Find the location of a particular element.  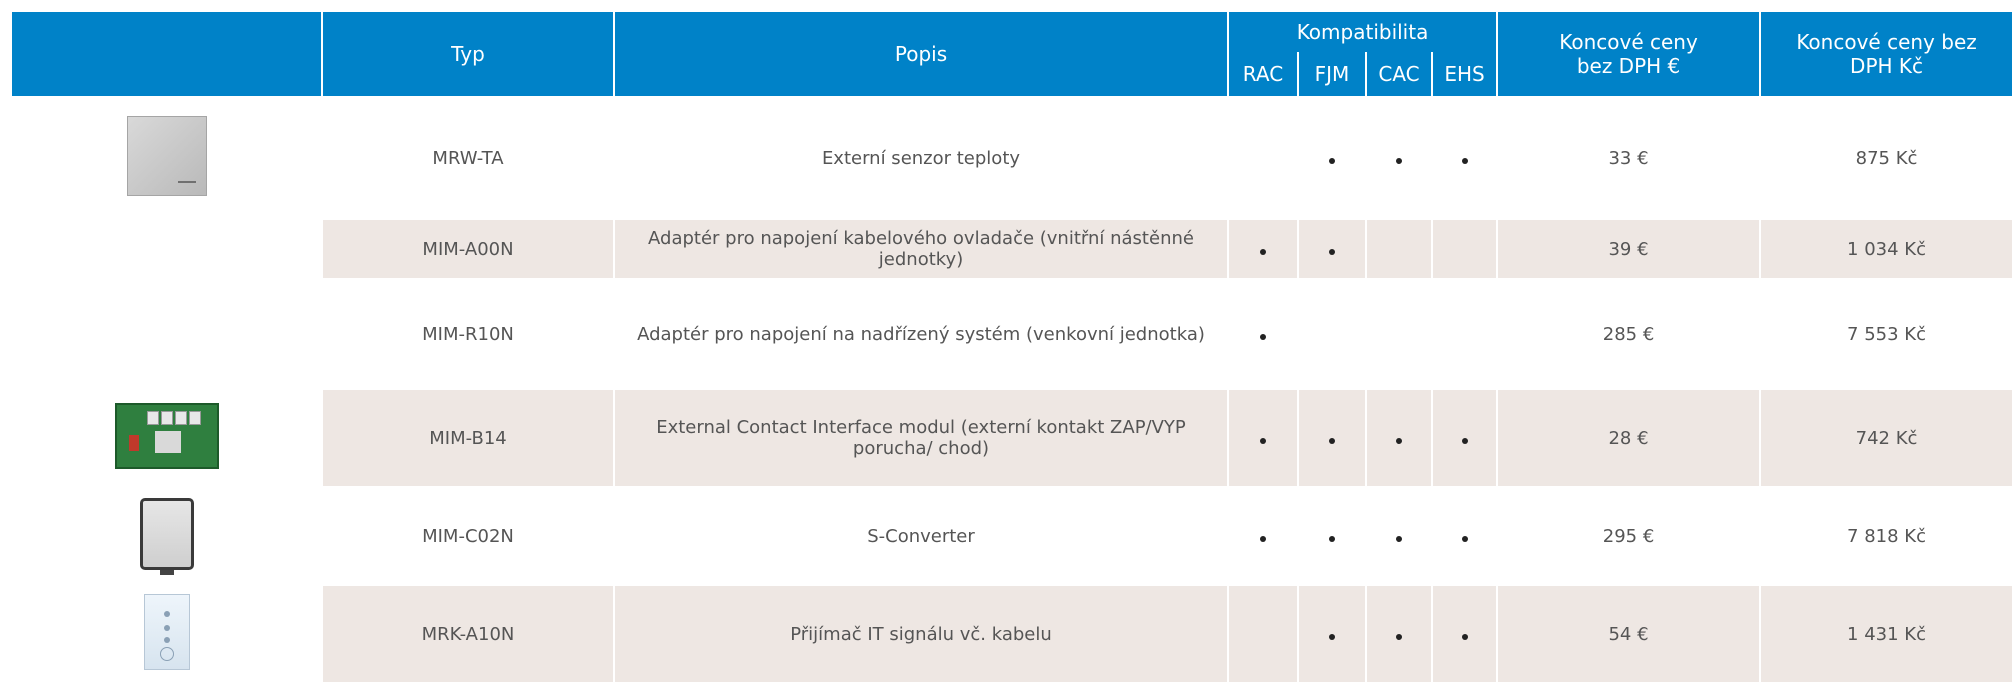

cell-typ: MRK-A10N is located at coordinates (468, 634).